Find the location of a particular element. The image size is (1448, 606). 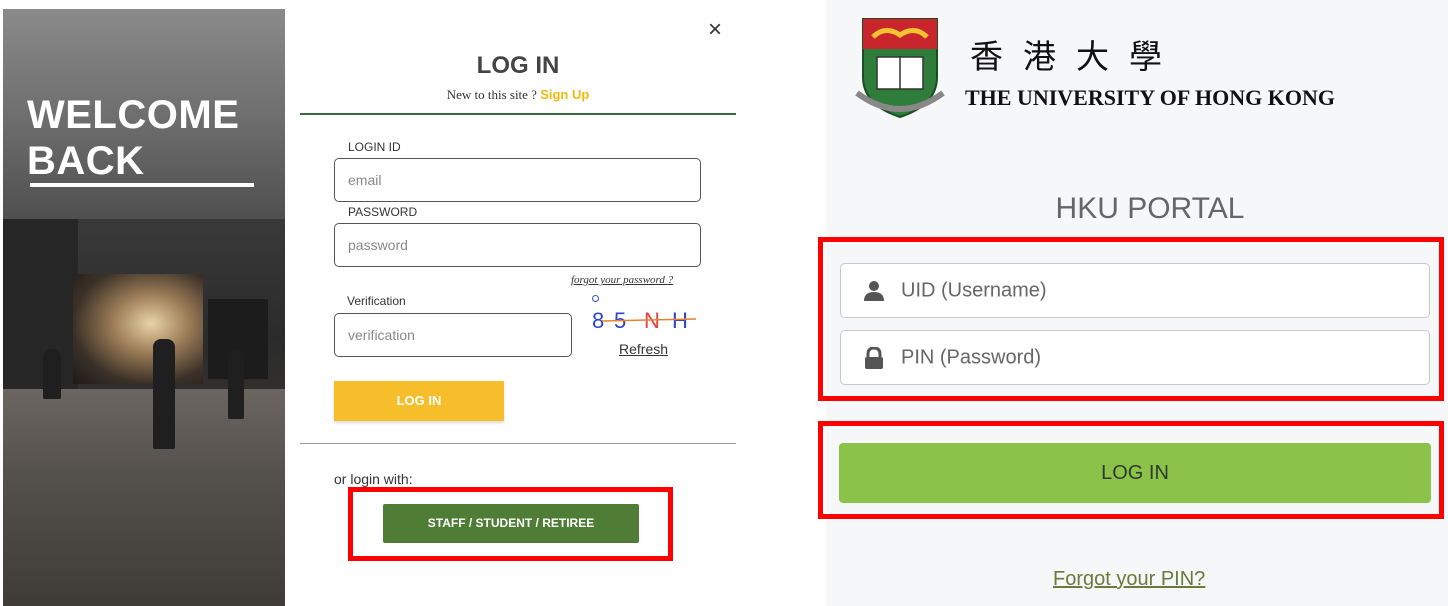

hku-chinese-name: 香港大學 is located at coordinates (1076, 56).